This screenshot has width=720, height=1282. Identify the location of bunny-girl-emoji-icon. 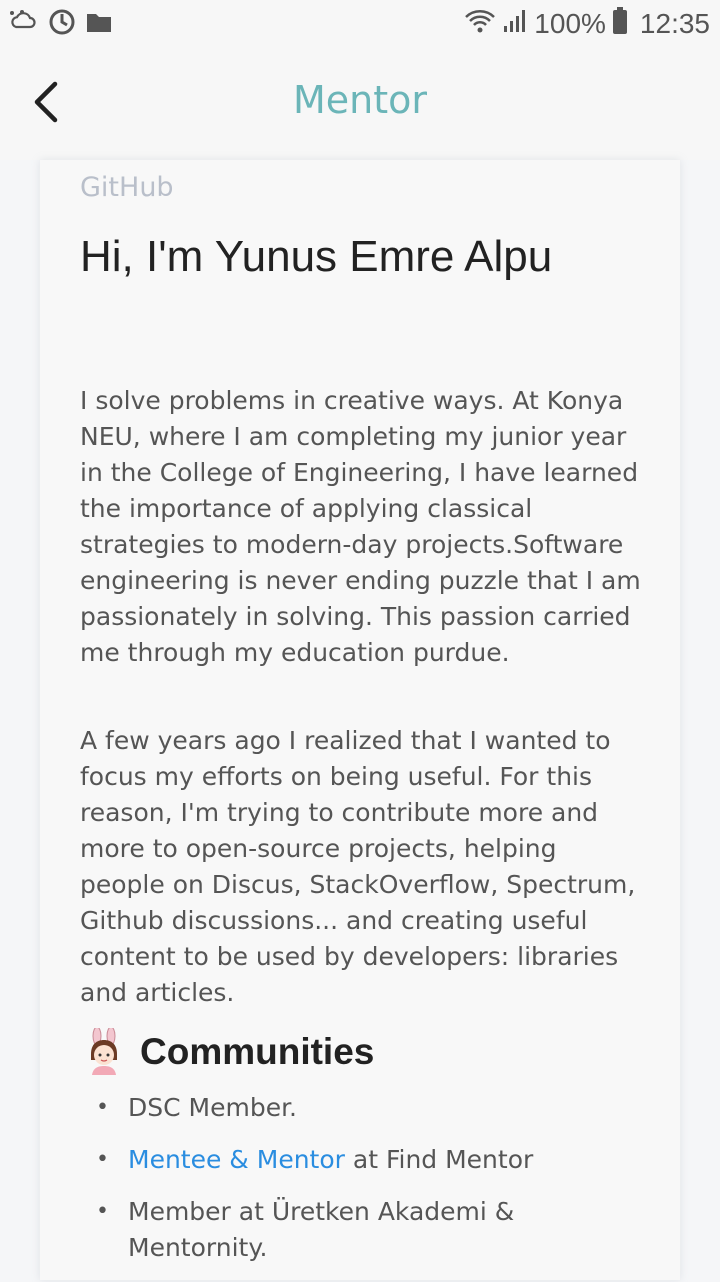
(104, 1051).